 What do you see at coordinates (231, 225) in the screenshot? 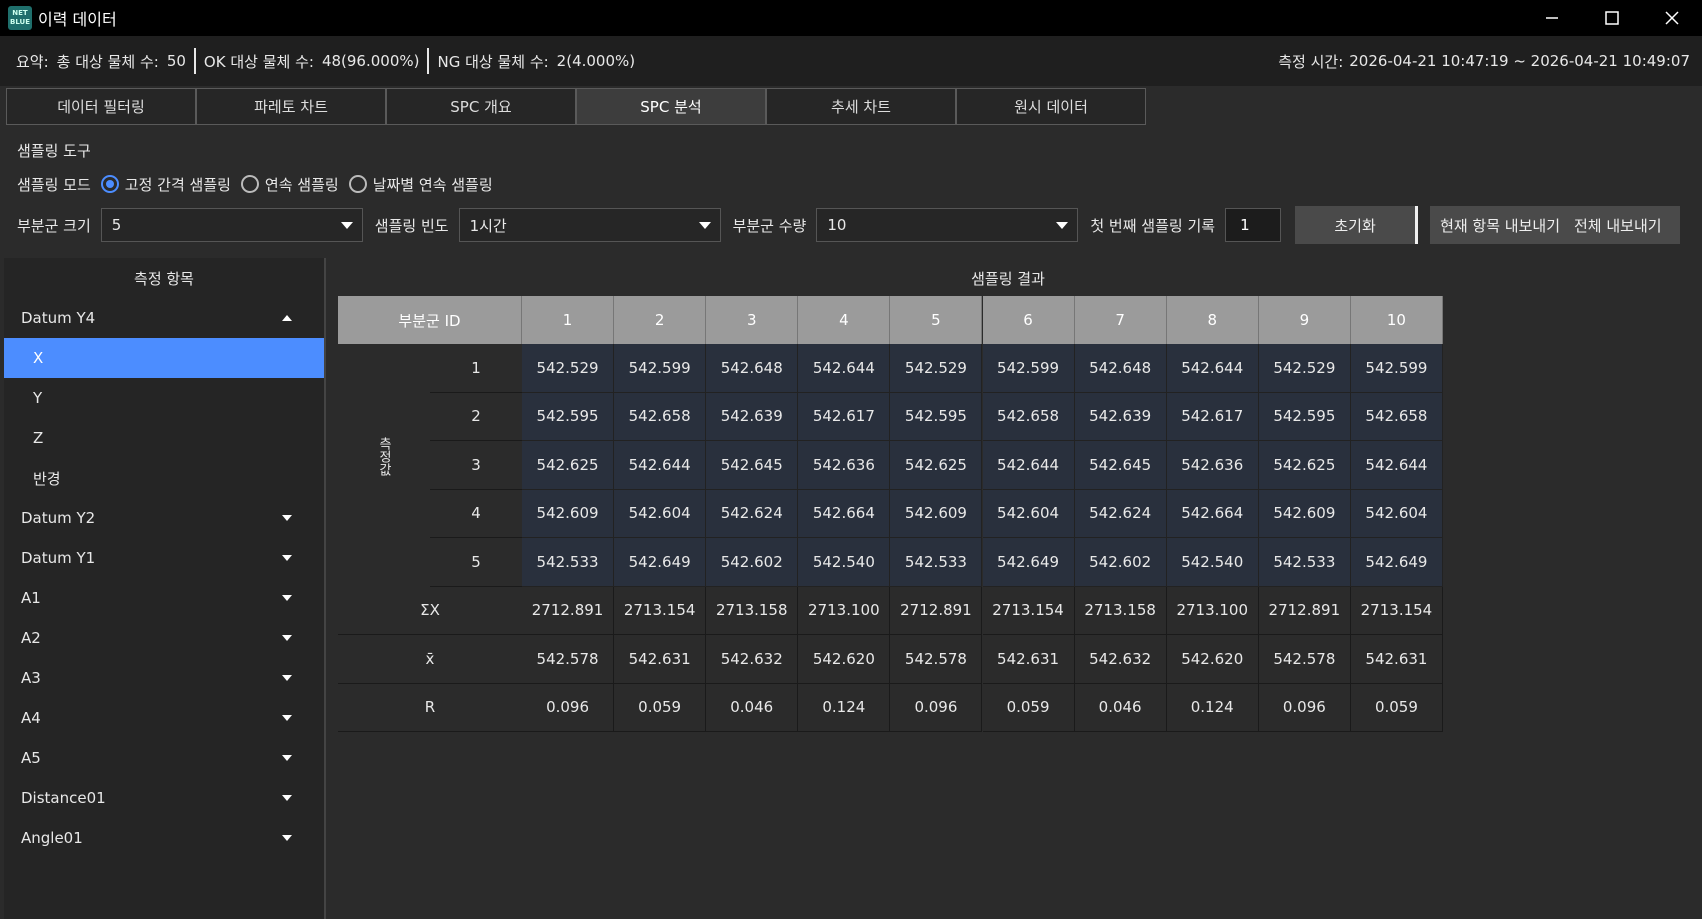
I see `subgroup-size-select: 5` at bounding box center [231, 225].